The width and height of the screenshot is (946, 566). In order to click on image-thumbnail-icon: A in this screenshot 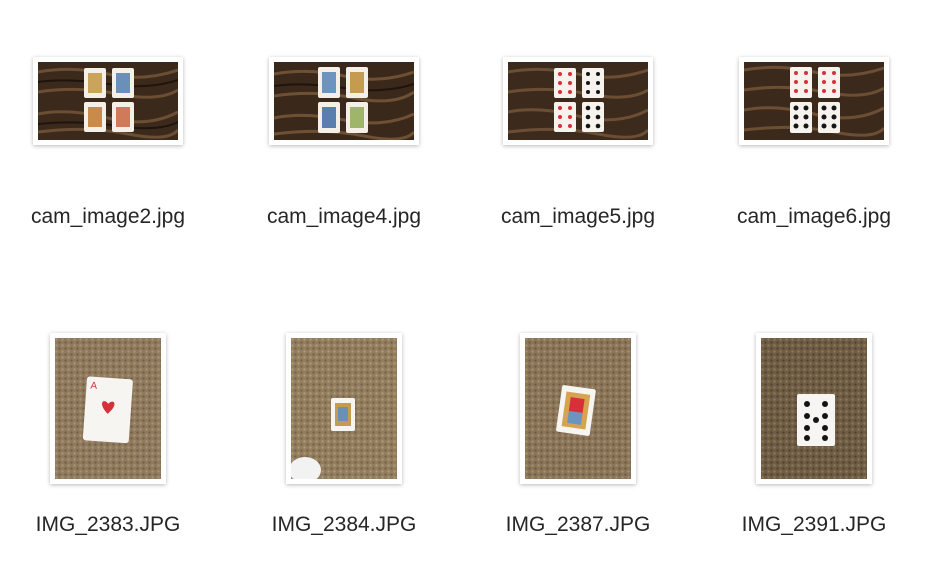, I will do `click(108, 408)`.